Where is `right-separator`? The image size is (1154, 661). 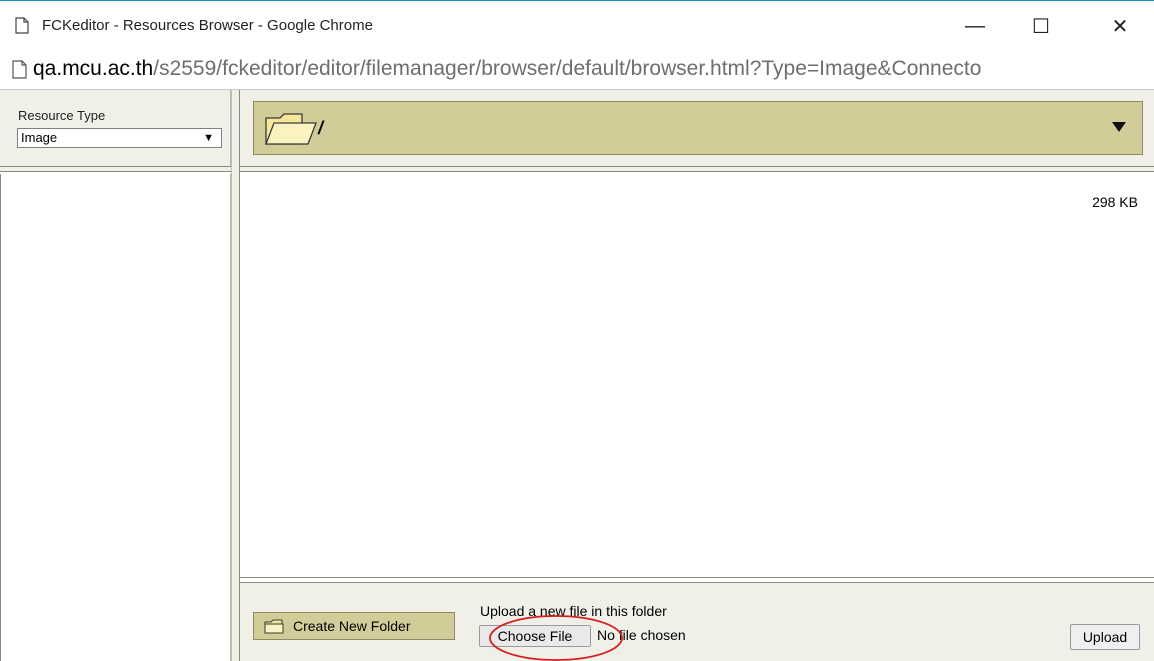 right-separator is located at coordinates (697, 169).